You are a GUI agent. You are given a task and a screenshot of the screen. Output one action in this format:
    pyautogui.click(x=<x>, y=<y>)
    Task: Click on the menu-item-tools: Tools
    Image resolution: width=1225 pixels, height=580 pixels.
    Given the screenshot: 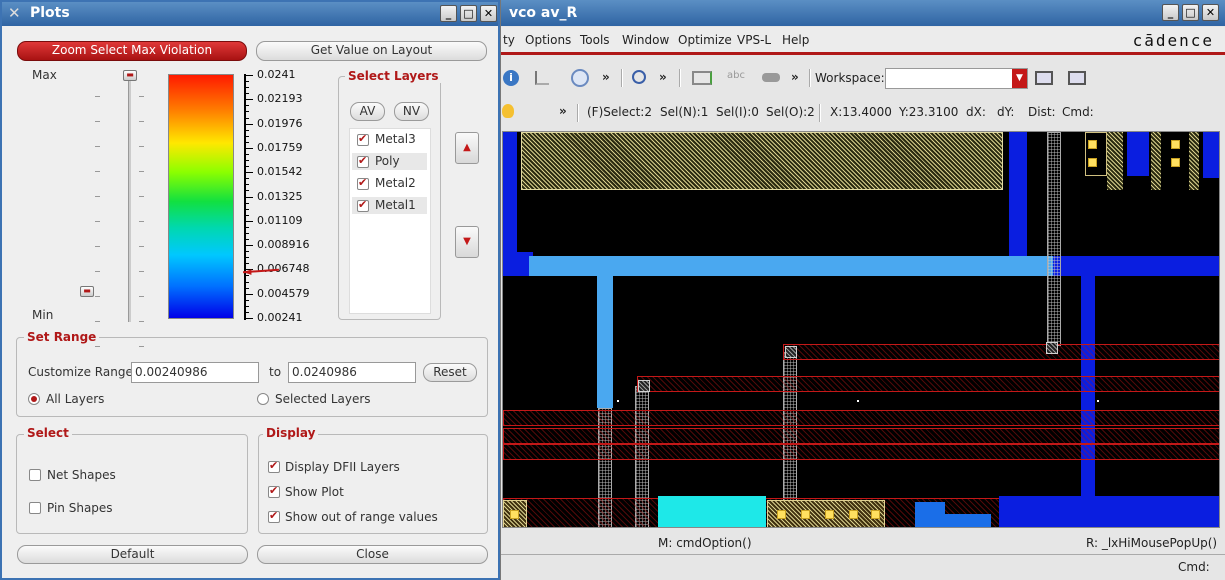 What is the action you would take?
    pyautogui.click(x=595, y=40)
    